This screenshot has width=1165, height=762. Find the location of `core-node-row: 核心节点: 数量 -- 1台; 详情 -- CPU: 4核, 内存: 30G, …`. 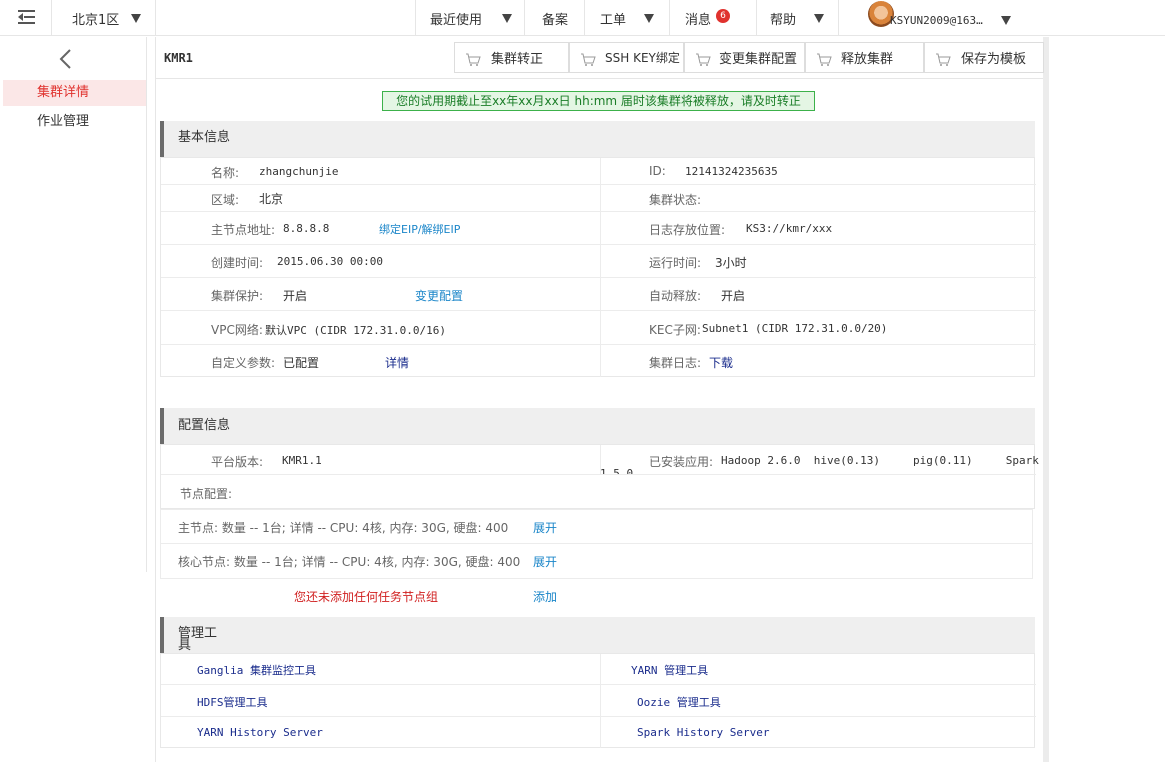

core-node-row: 核心节点: 数量 -- 1台; 详情 -- CPU: 4核, 内存: 30G, … is located at coordinates (596, 561).